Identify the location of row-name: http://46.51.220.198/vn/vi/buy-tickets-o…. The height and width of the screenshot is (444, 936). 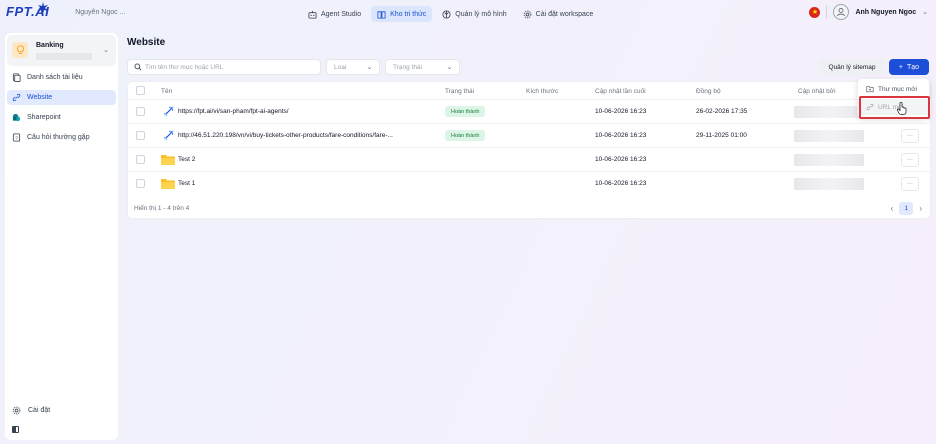
(285, 135).